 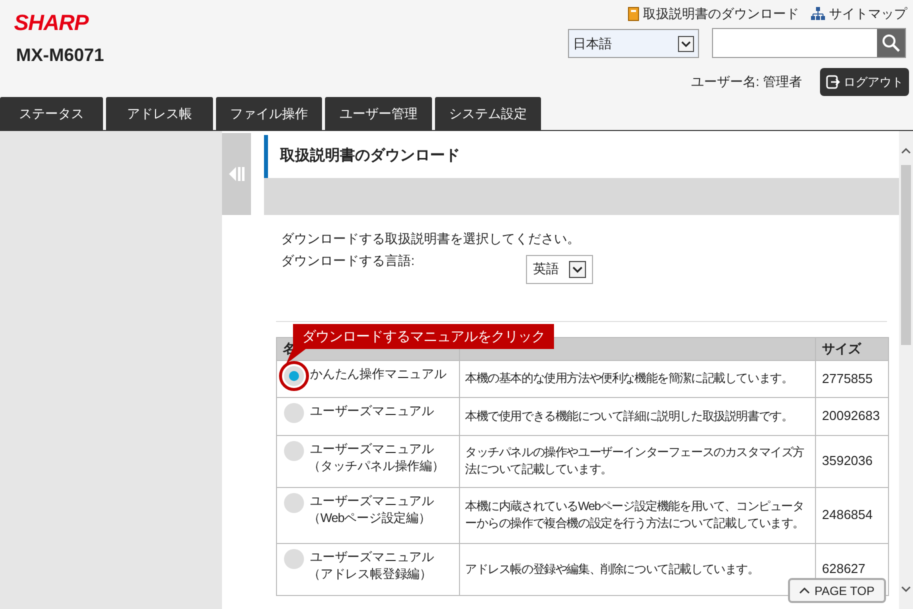 I want to click on description-cell: 本機の基本的な使用方法や便利な機能を簡潔に記載しています。, so click(x=638, y=378).